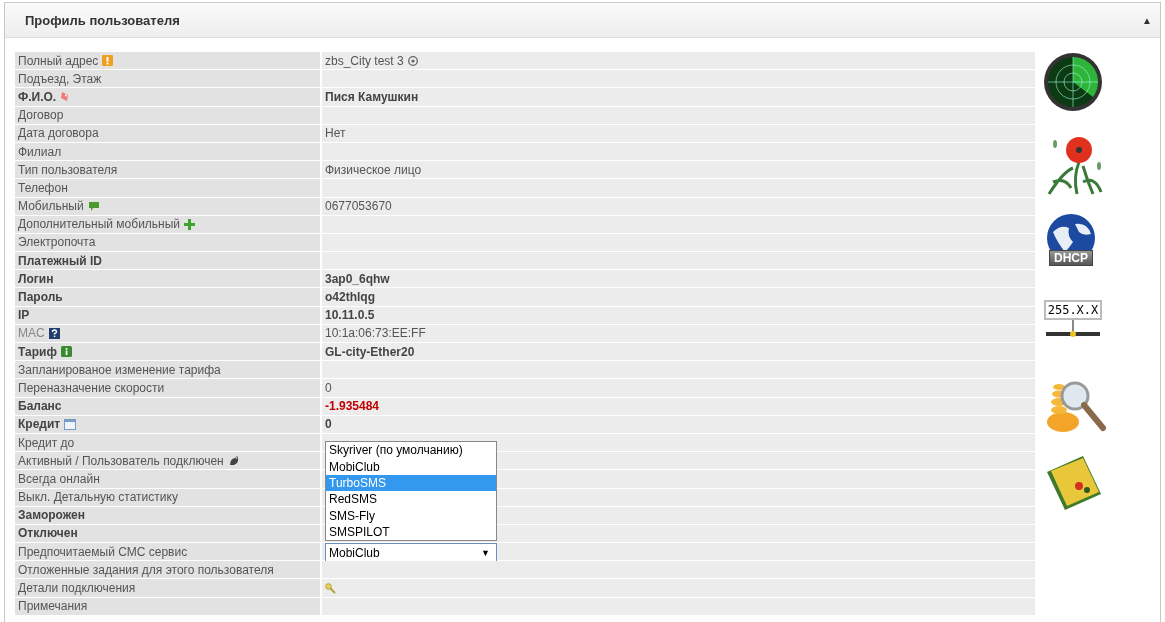 Image resolution: width=1165 pixels, height=622 pixels. I want to click on field-label: Кредит до, so click(46, 442).